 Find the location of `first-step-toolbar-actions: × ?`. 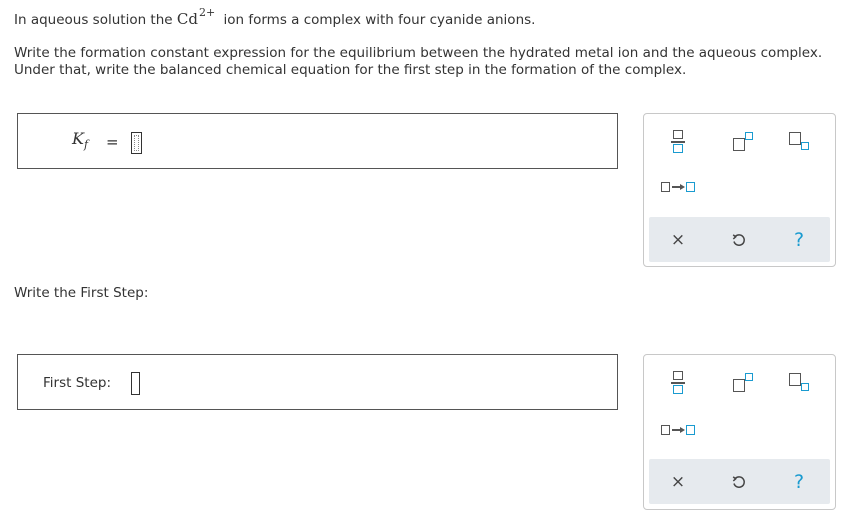

first-step-toolbar-actions: × ? is located at coordinates (739, 481).